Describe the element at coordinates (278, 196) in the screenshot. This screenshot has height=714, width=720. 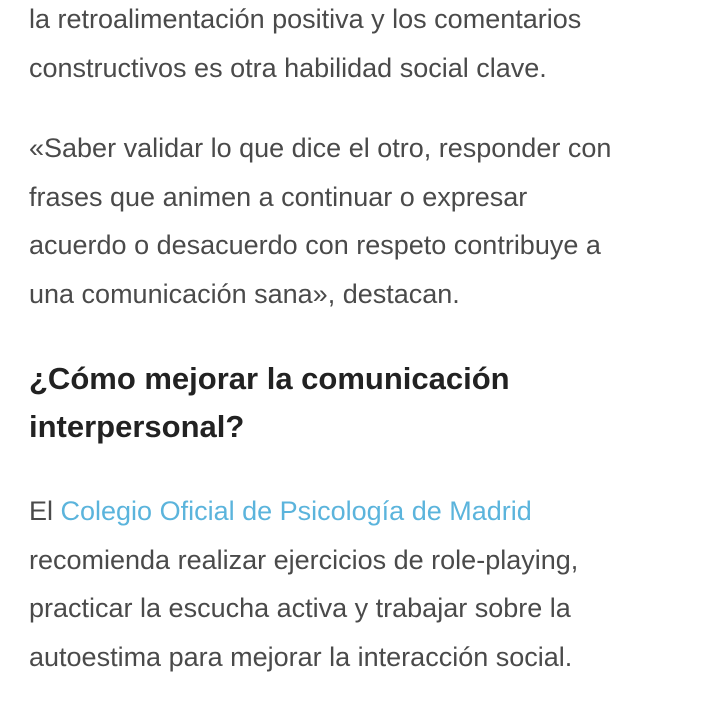
I see `paragraph-line: frases que animen a continuar o expresar` at that location.